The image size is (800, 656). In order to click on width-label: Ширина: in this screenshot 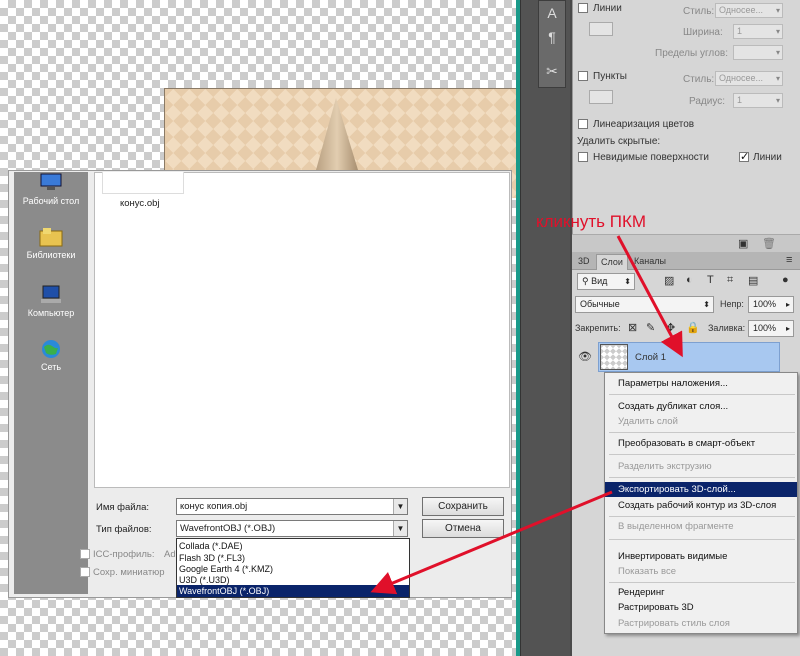, I will do `click(703, 32)`.